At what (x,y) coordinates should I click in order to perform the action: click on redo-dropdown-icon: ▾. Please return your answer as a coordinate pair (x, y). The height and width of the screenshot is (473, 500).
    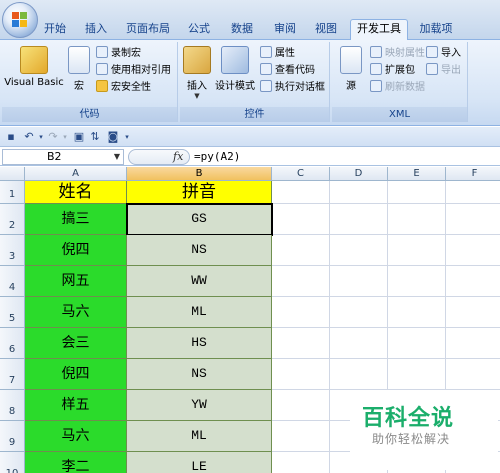
    Looking at the image, I should click on (65, 137).